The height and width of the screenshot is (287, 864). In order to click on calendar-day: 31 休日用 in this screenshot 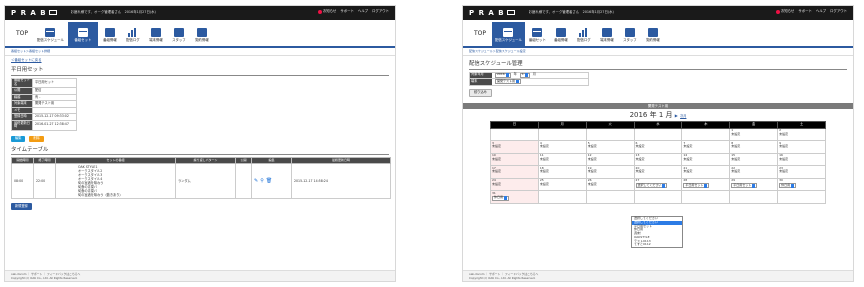, I will do `click(514, 197)`.